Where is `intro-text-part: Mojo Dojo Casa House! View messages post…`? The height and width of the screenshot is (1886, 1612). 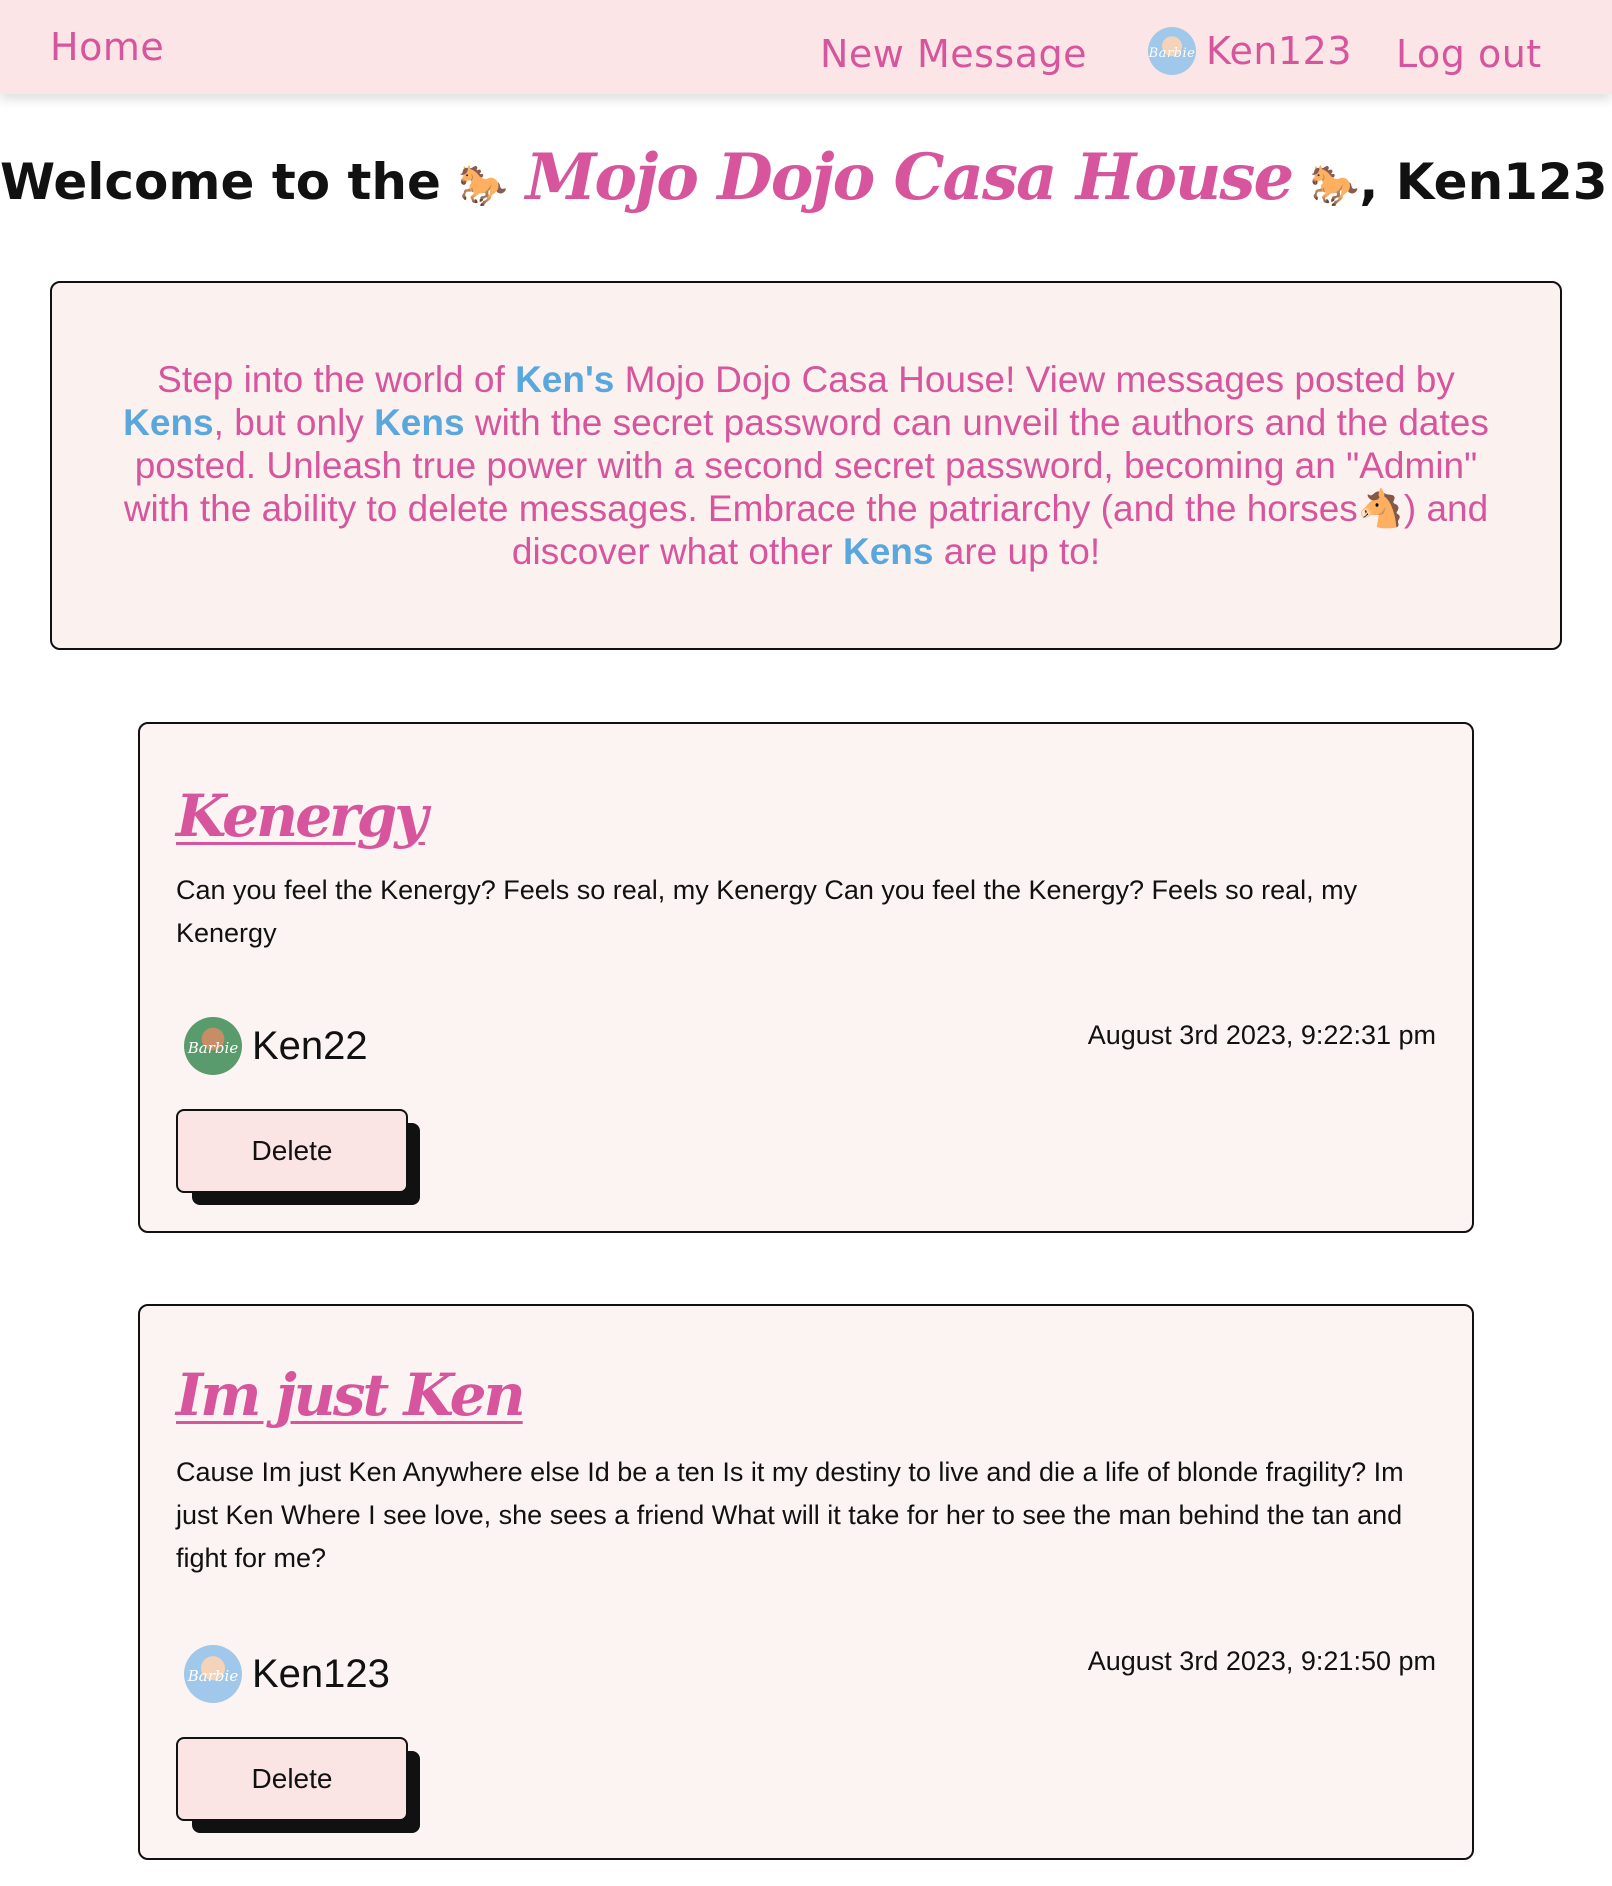 intro-text-part: Mojo Dojo Casa House! View messages post… is located at coordinates (1034, 379).